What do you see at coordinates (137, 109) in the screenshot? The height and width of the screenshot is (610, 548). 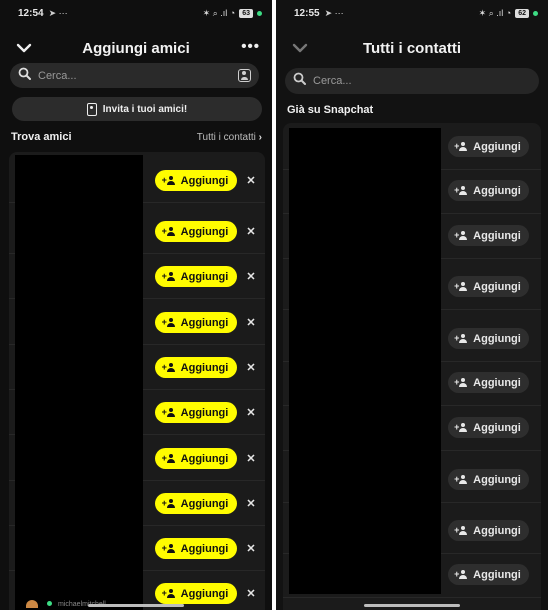 I see `invite-friends-button: Invita i tuoi amici!` at bounding box center [137, 109].